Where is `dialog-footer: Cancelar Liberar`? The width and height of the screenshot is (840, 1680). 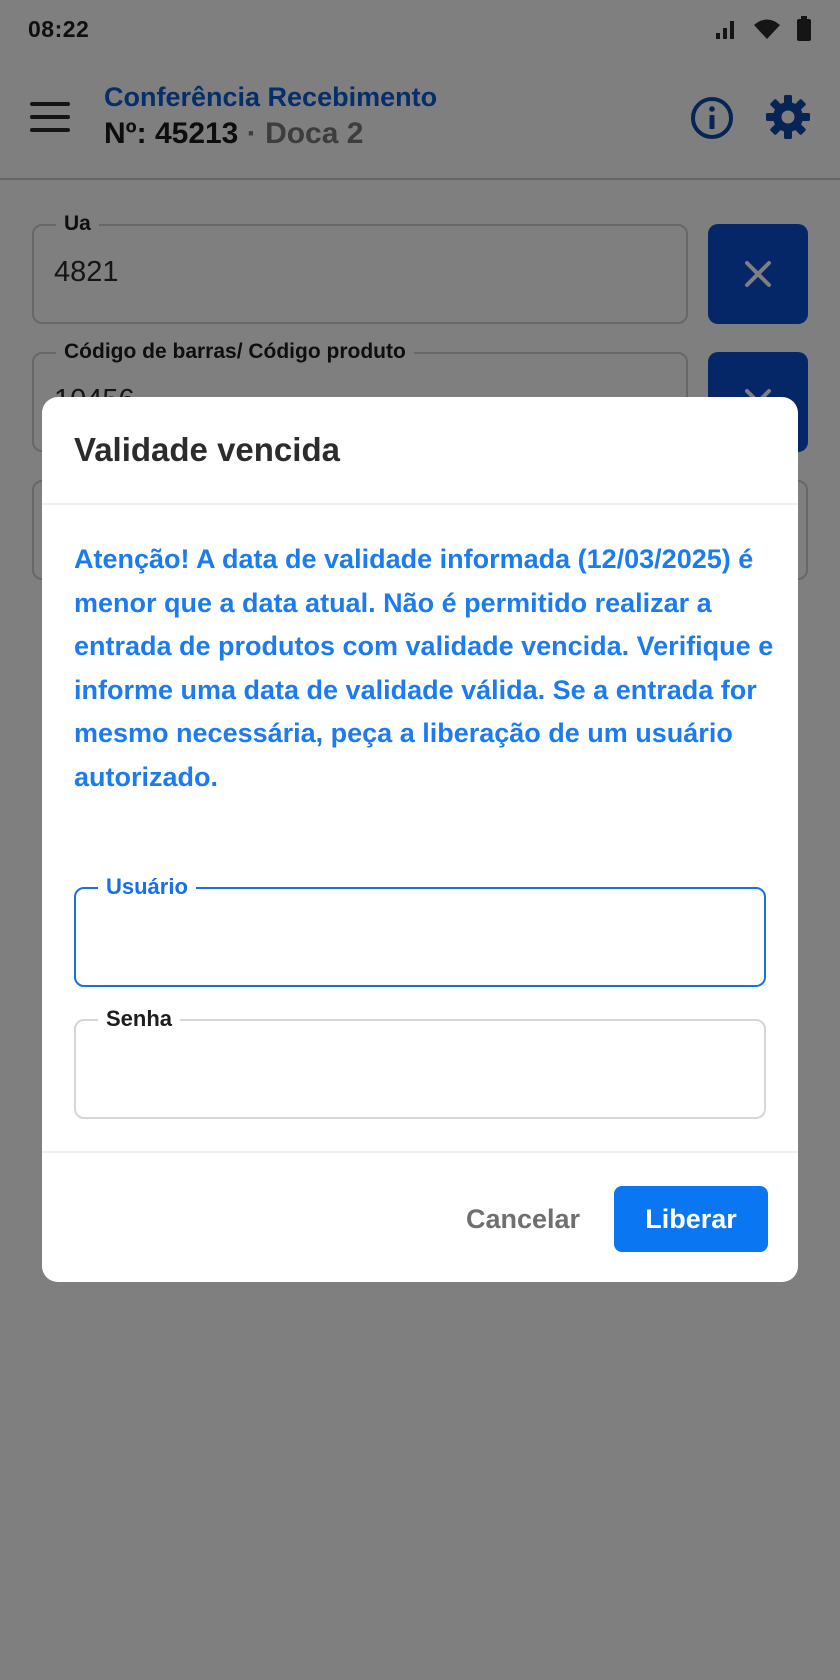
dialog-footer: Cancelar Liberar is located at coordinates (420, 1216).